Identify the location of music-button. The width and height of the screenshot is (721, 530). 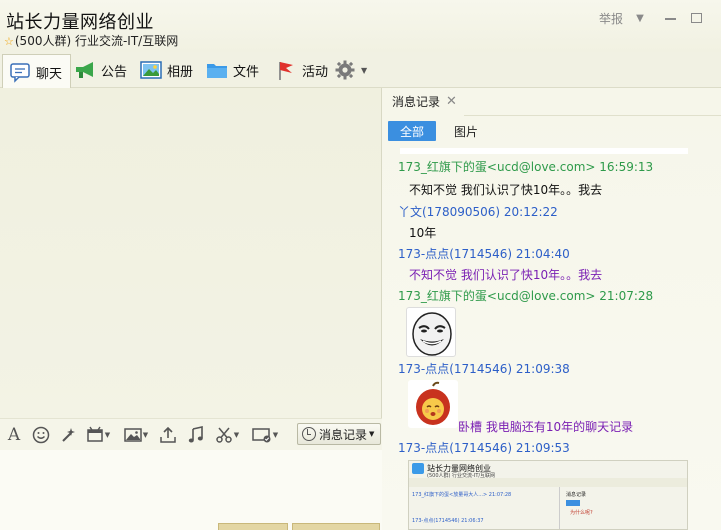
(196, 435).